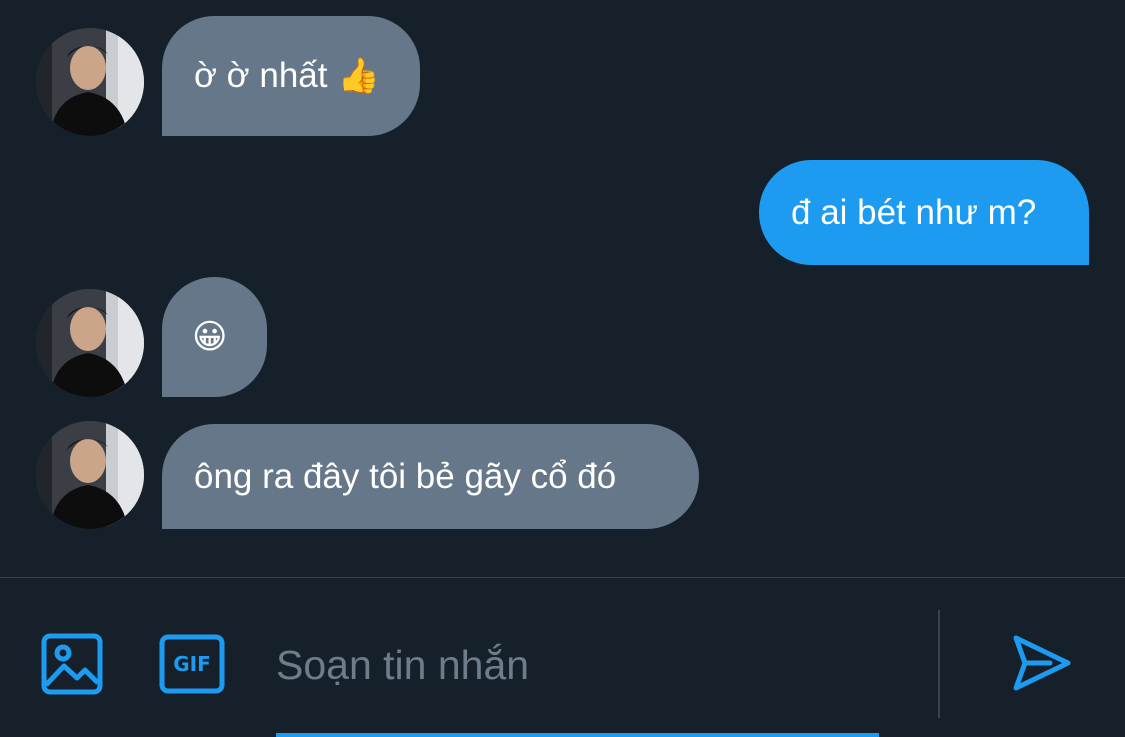 This screenshot has height=737, width=1125. What do you see at coordinates (261, 75) in the screenshot?
I see `message-text: ờ ờ nhất` at bounding box center [261, 75].